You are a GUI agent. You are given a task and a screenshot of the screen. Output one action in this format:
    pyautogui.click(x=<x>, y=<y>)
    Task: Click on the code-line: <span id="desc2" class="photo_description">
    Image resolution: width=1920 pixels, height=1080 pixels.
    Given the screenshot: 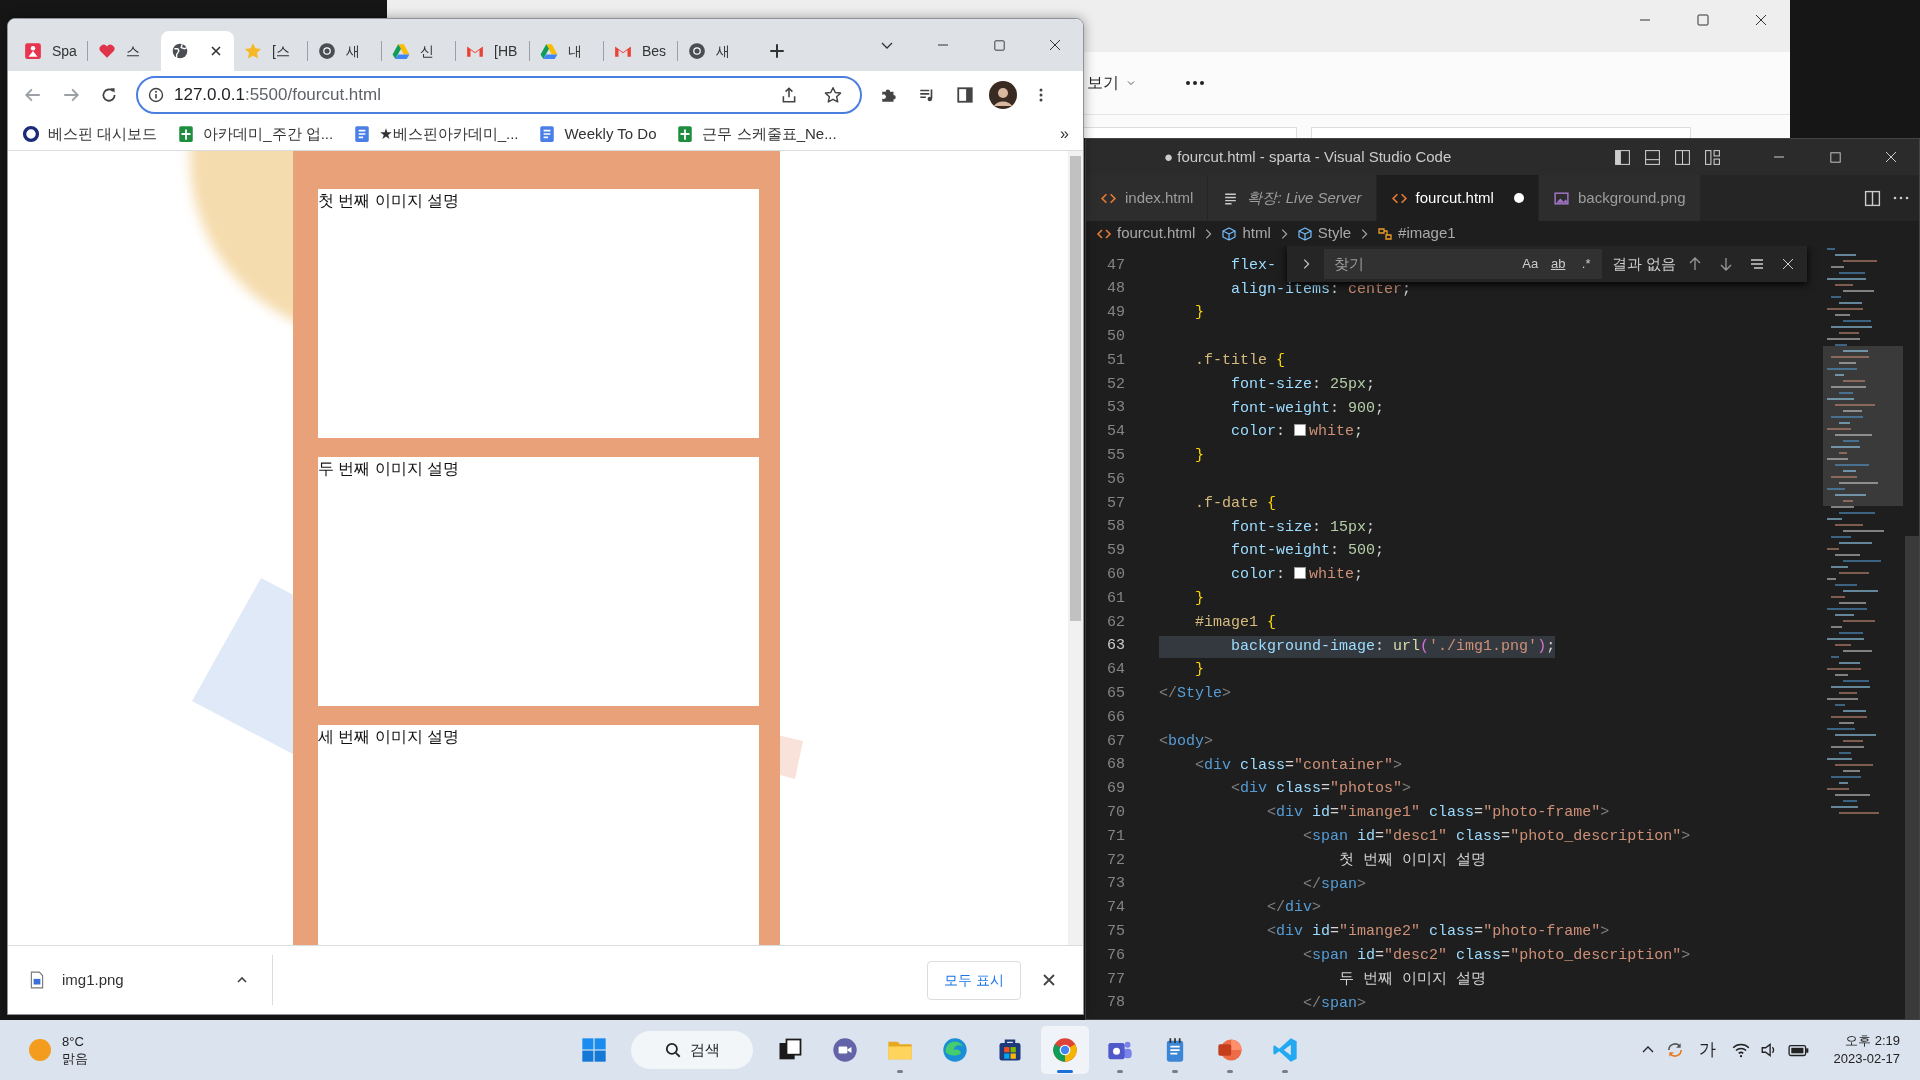 What is the action you would take?
    pyautogui.click(x=1496, y=956)
    